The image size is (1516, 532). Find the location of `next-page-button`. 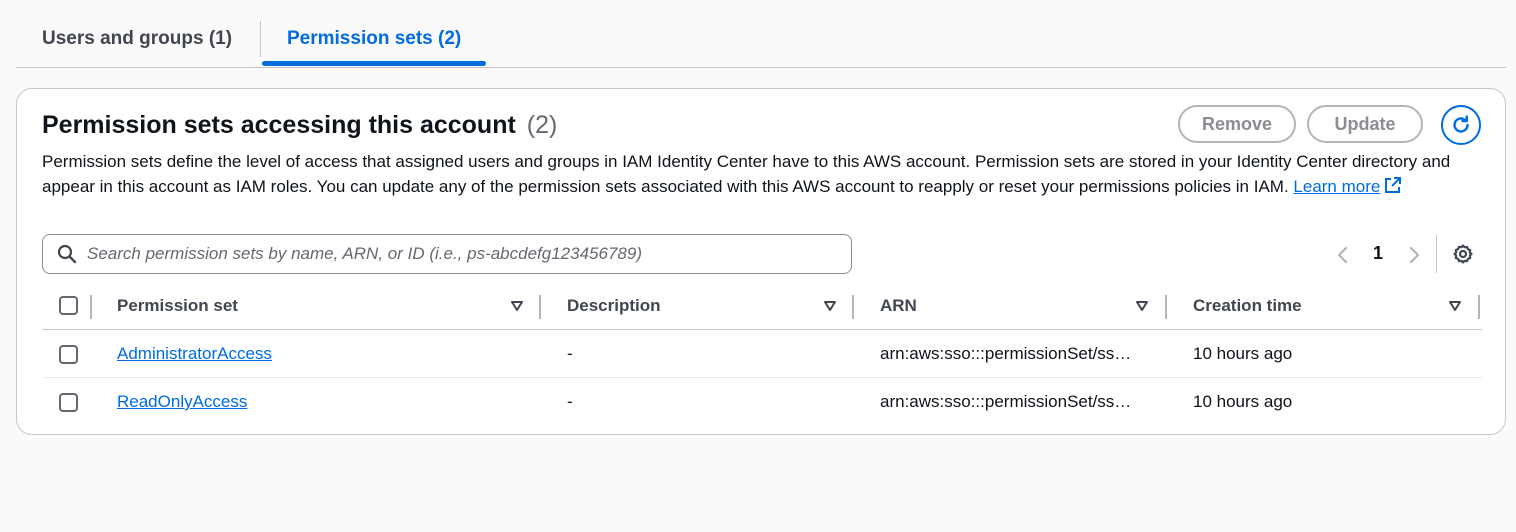

next-page-button is located at coordinates (1414, 255).